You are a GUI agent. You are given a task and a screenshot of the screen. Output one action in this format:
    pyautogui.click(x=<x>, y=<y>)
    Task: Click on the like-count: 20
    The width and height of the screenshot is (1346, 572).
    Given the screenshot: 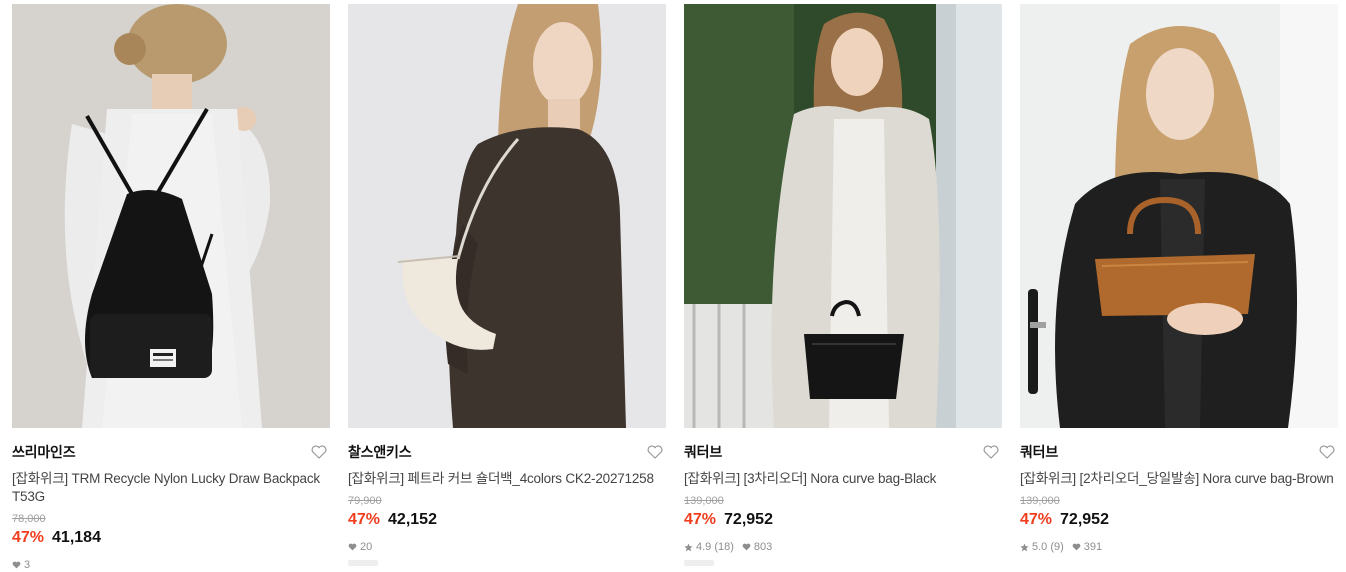 What is the action you would take?
    pyautogui.click(x=360, y=547)
    